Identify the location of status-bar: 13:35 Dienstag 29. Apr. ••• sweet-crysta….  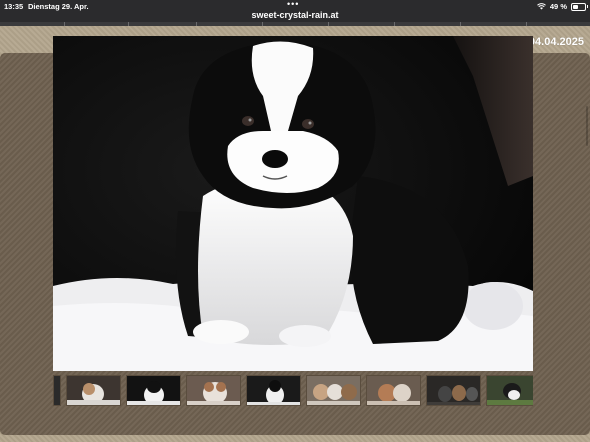
(295, 12).